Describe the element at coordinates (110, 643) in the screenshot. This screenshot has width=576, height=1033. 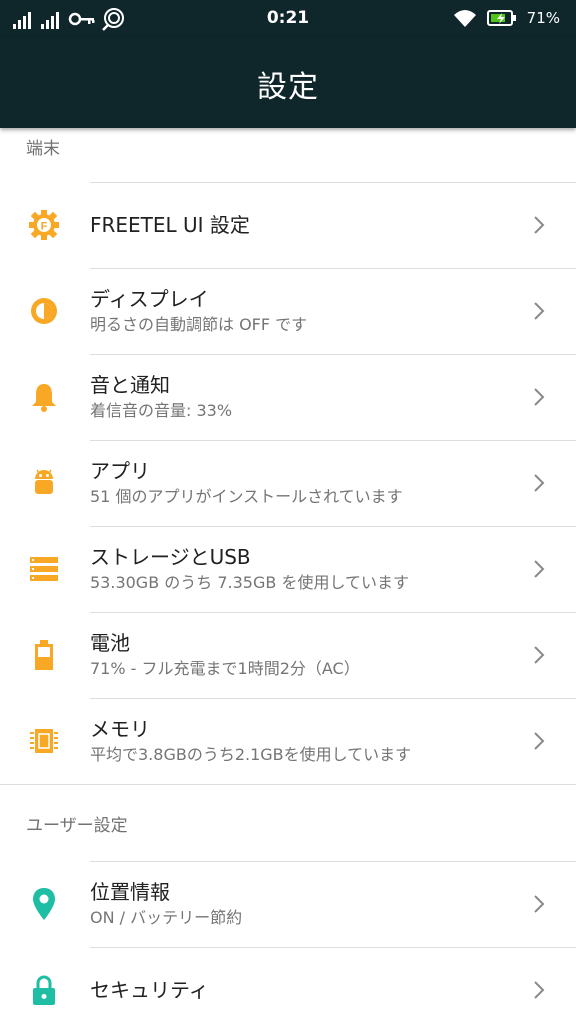
I see `item-label: 電池` at that location.